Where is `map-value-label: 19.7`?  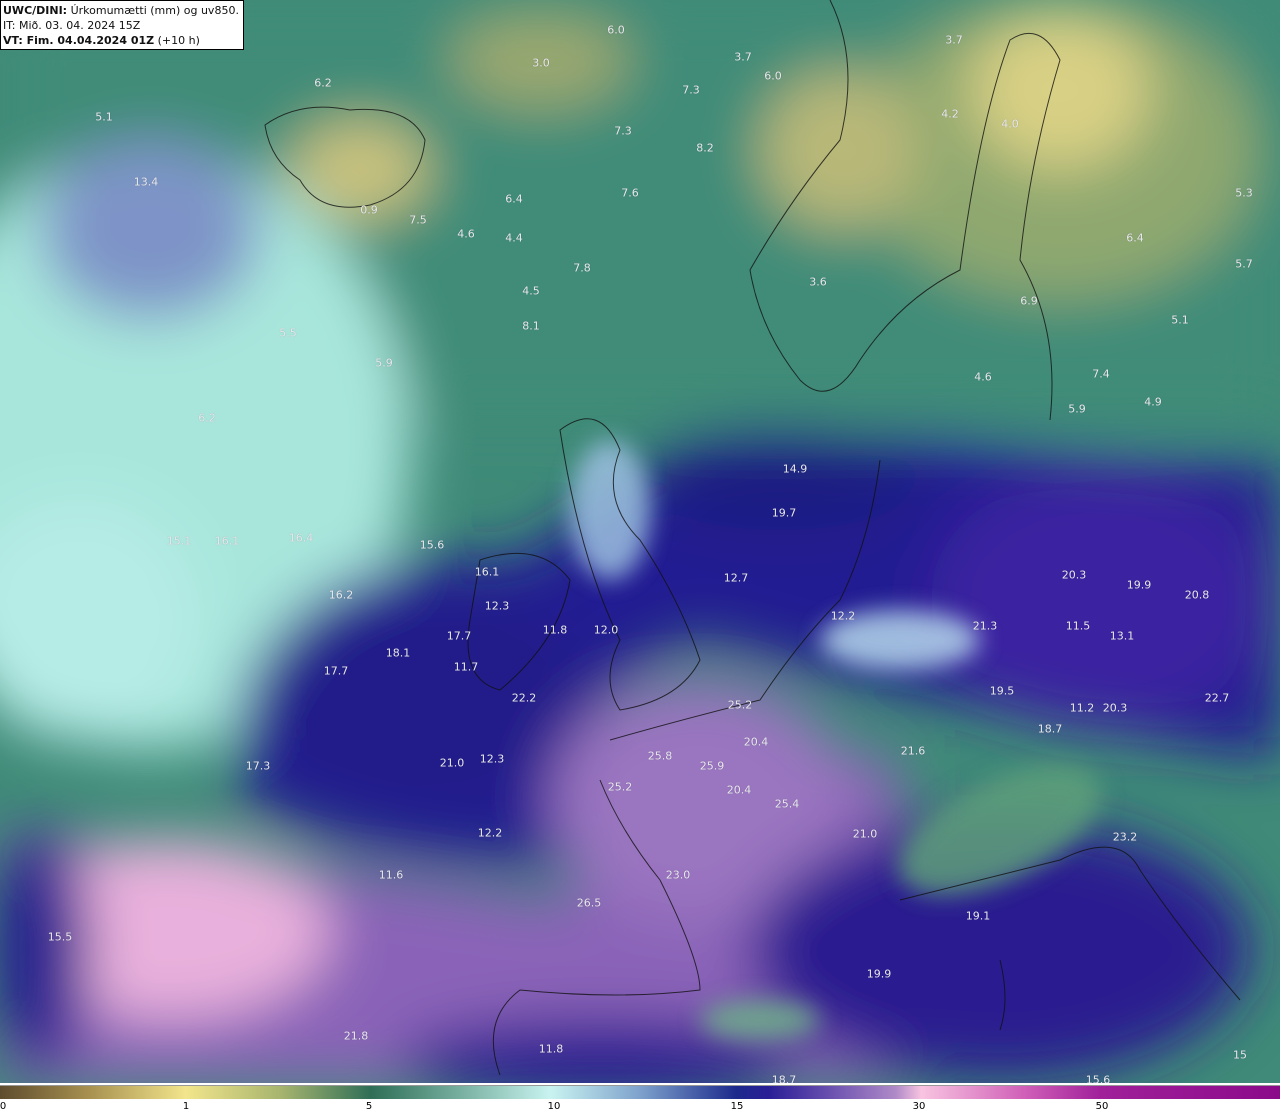 map-value-label: 19.7 is located at coordinates (784, 513).